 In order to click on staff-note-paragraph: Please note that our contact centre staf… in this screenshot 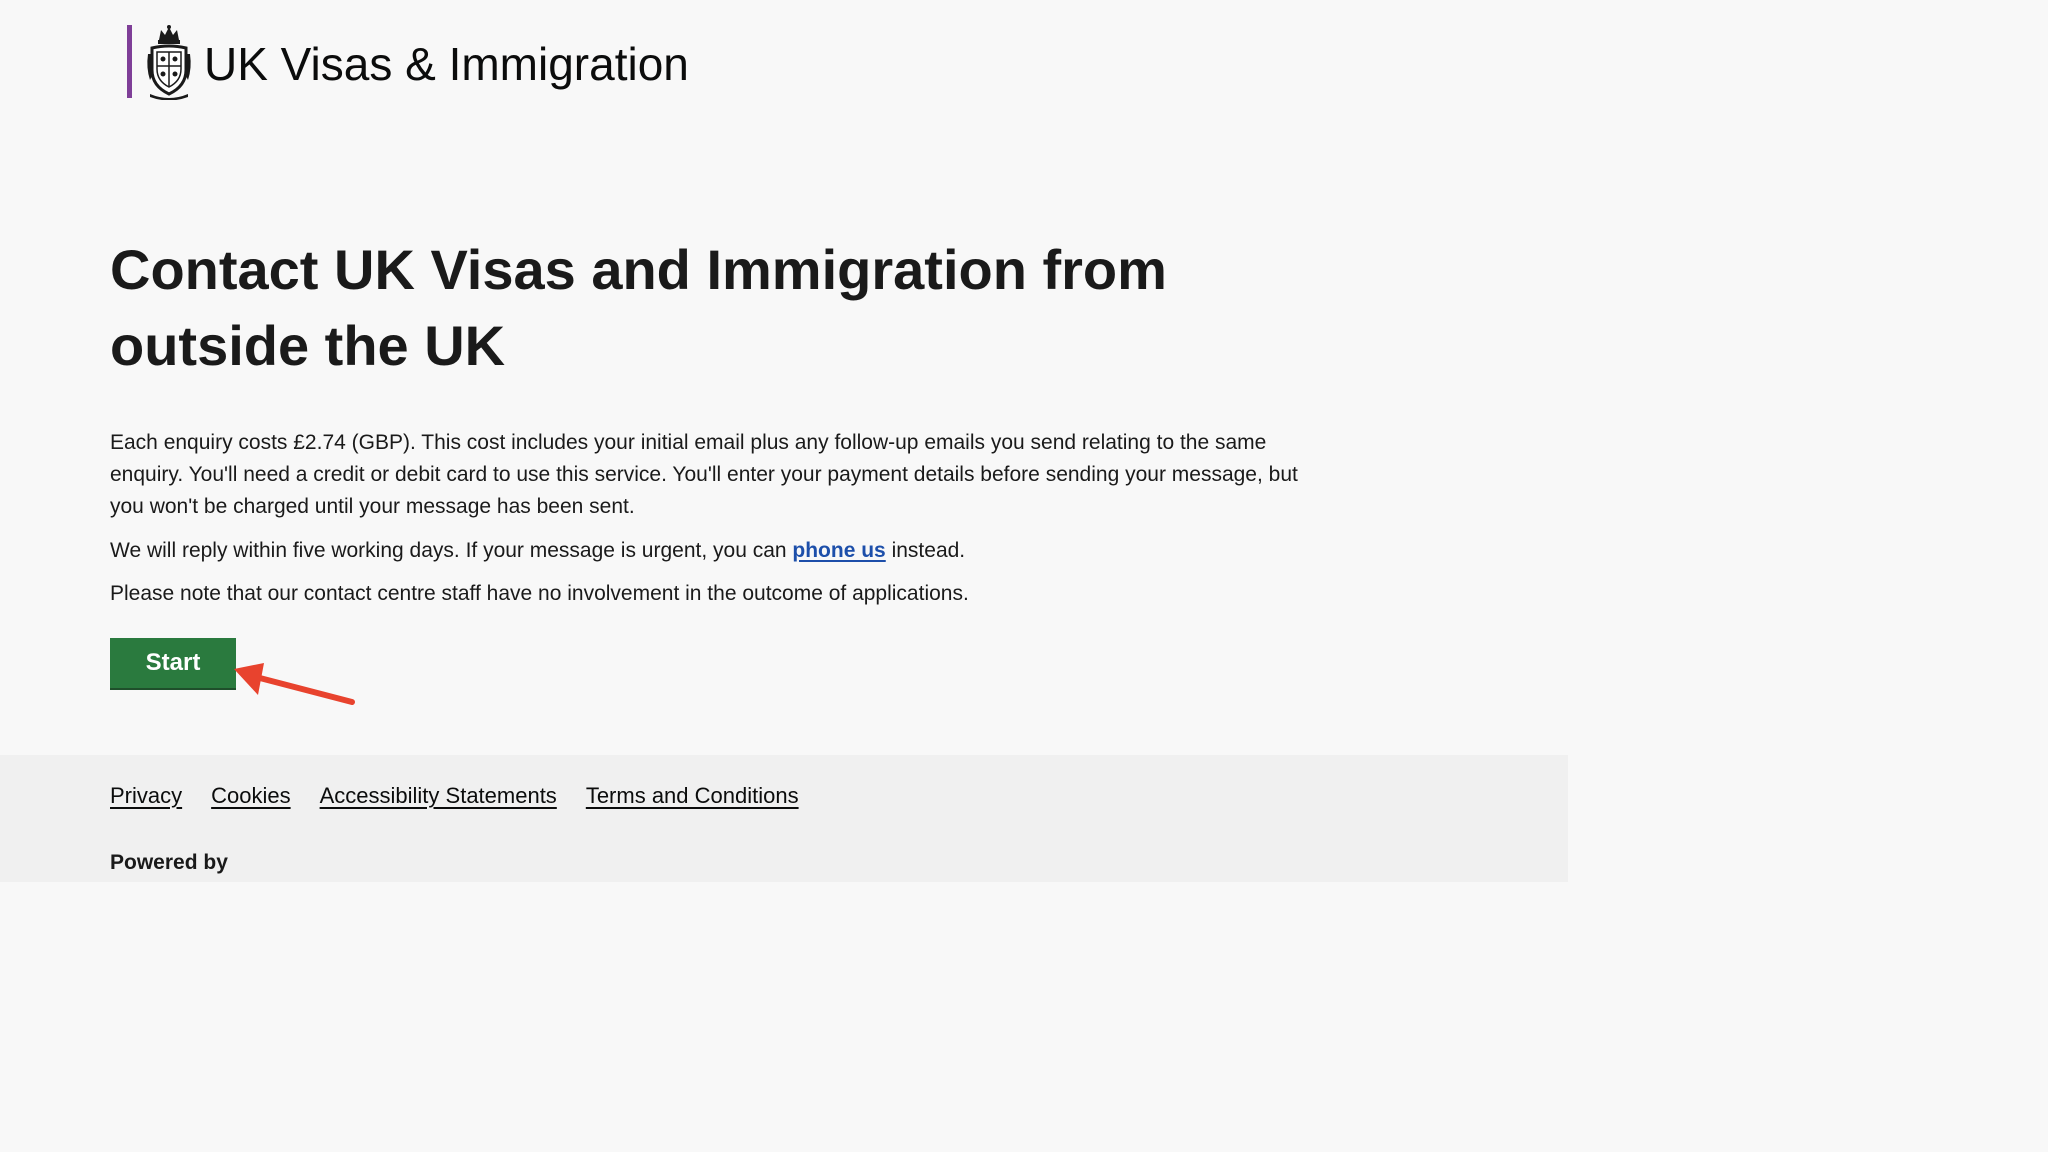, I will do `click(539, 593)`.